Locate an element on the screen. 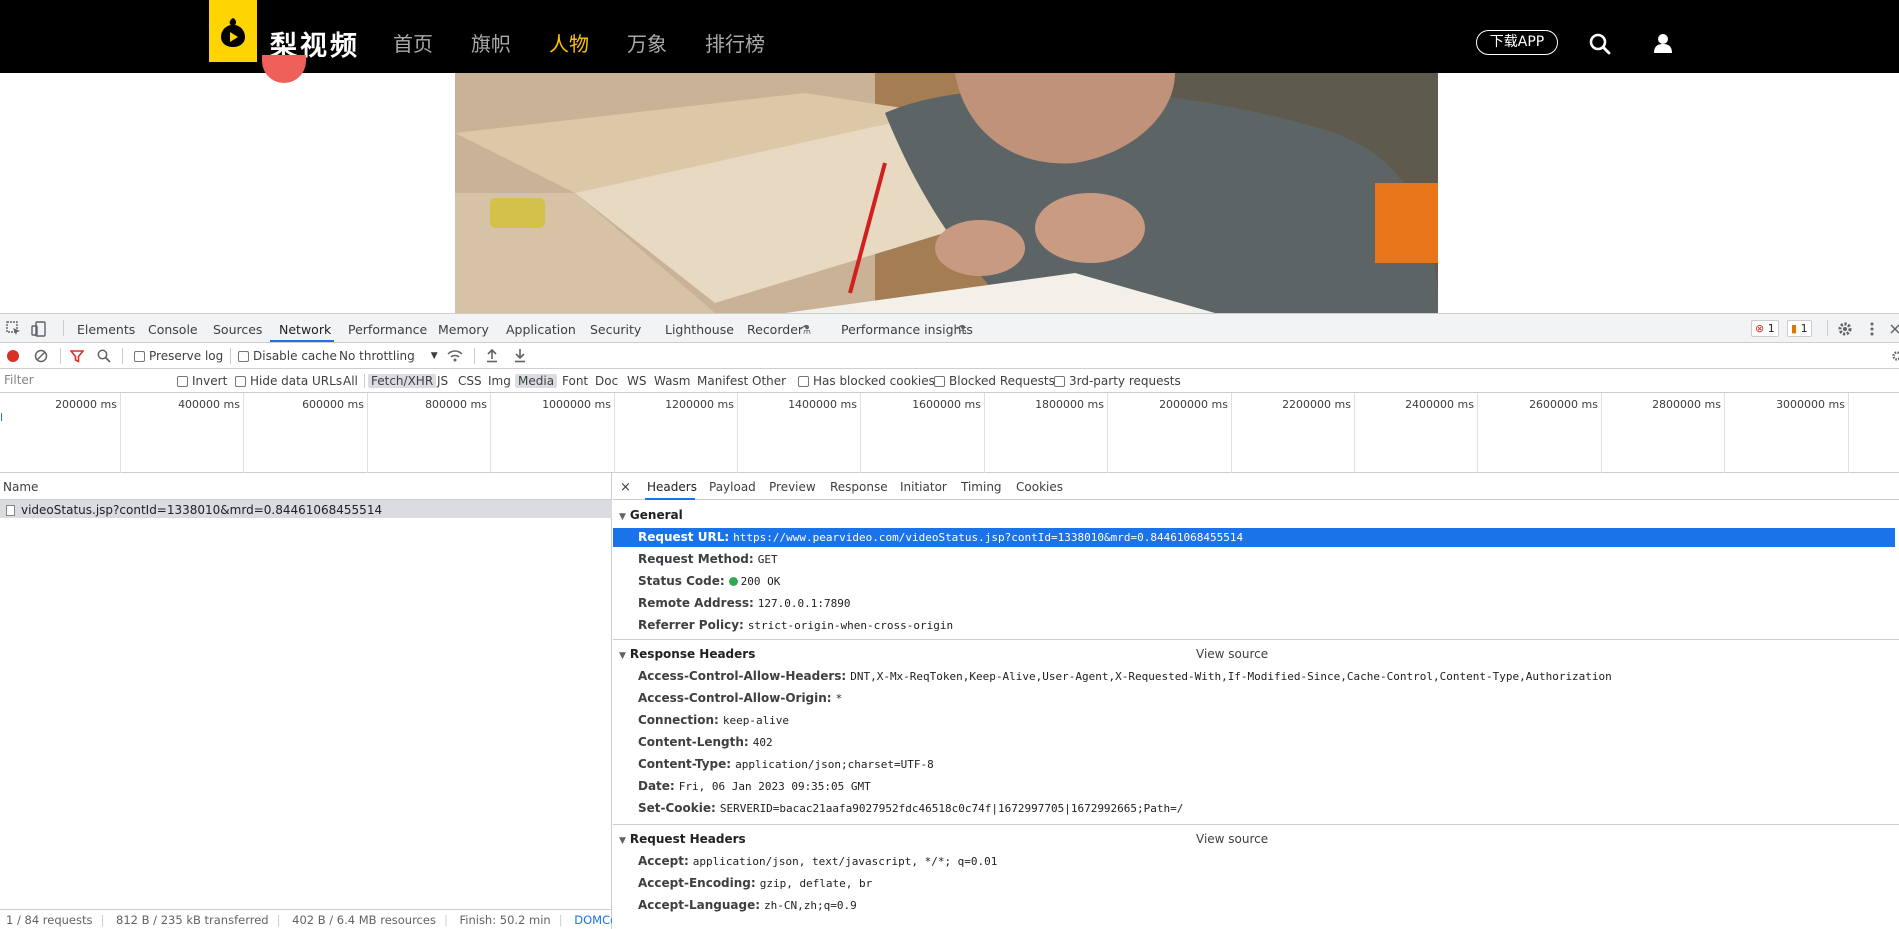 The width and height of the screenshot is (1899, 929). import-har-icon is located at coordinates (492, 355).